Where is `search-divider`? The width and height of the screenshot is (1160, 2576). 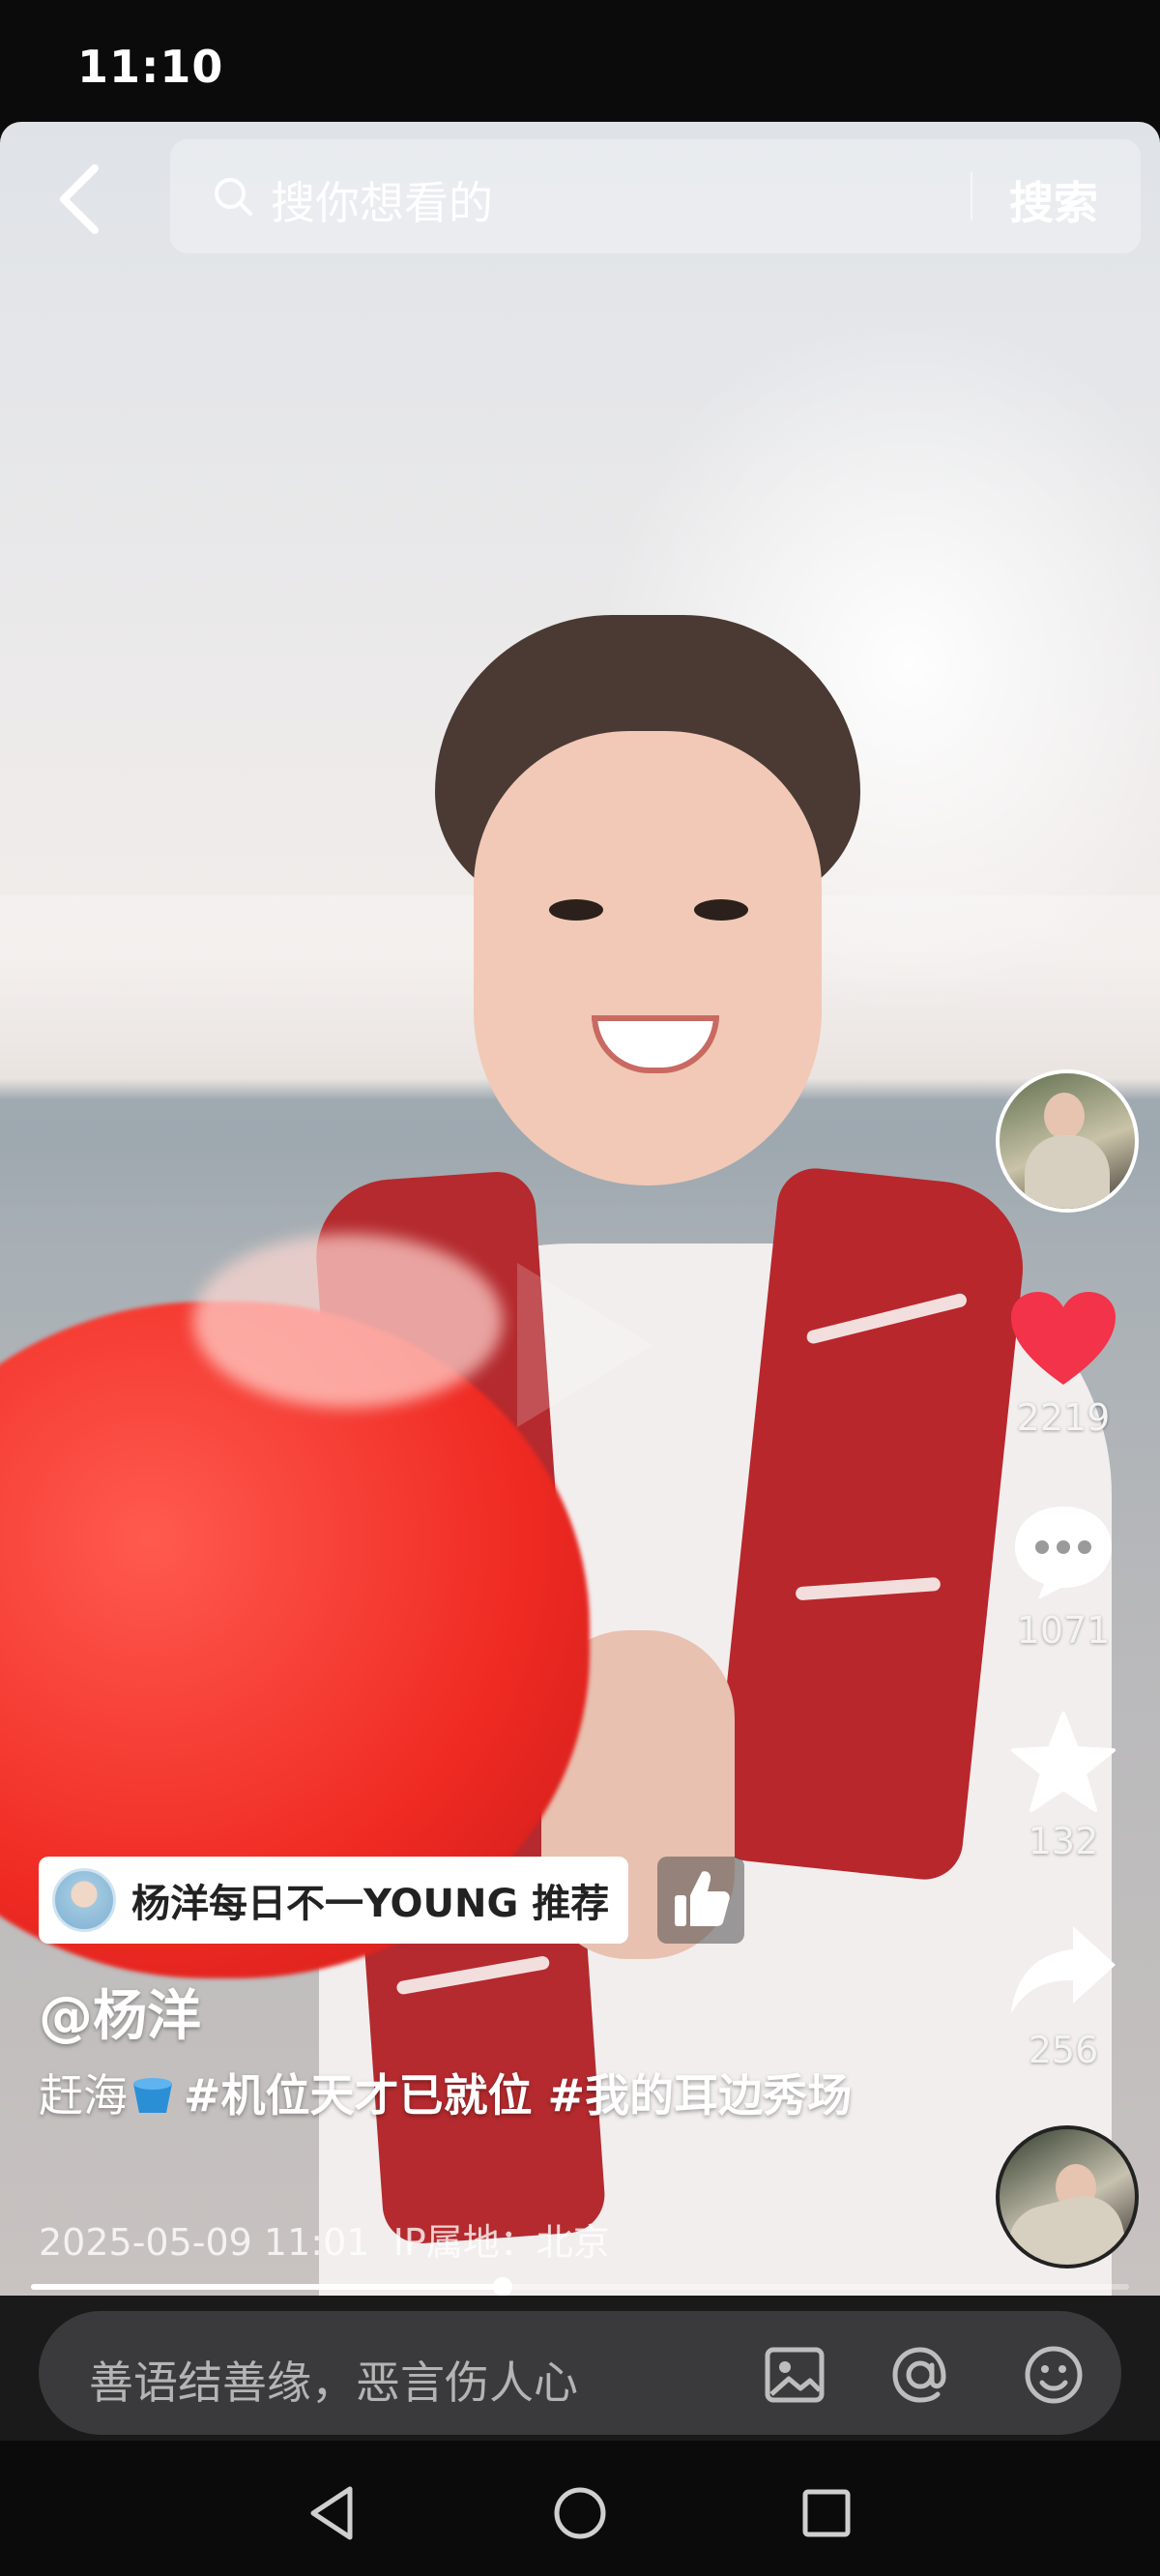
search-divider is located at coordinates (972, 196).